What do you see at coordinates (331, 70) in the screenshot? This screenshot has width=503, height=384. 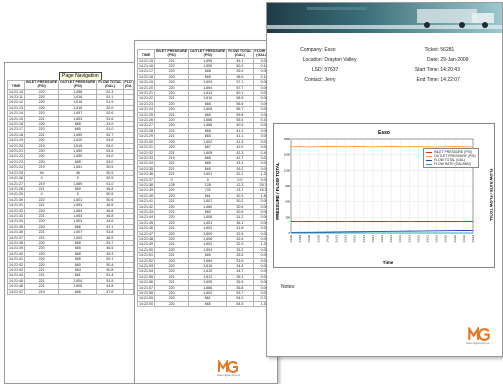 I see `lsd-value: 97637` at bounding box center [331, 70].